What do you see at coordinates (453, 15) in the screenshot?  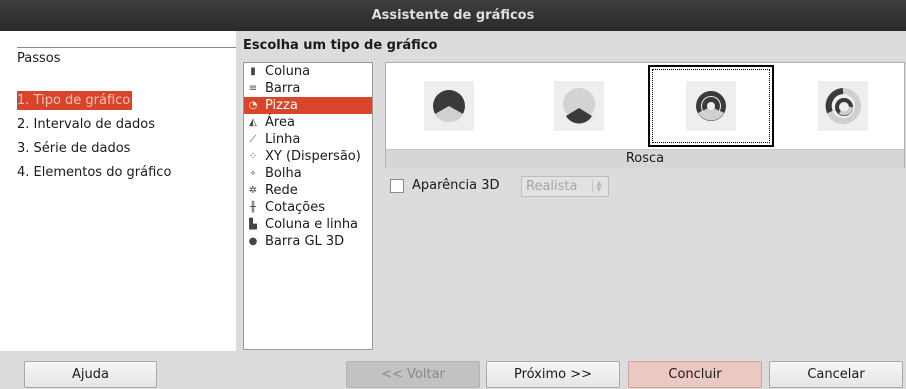 I see `window-title: Assistente de gráficos` at bounding box center [453, 15].